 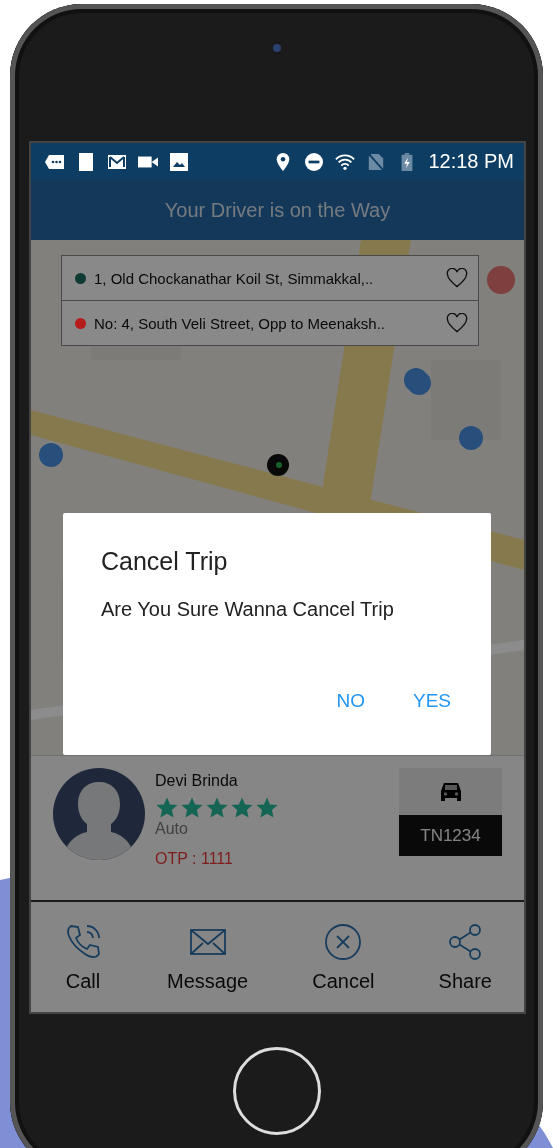 What do you see at coordinates (350, 701) in the screenshot?
I see `dialog-button: NO` at bounding box center [350, 701].